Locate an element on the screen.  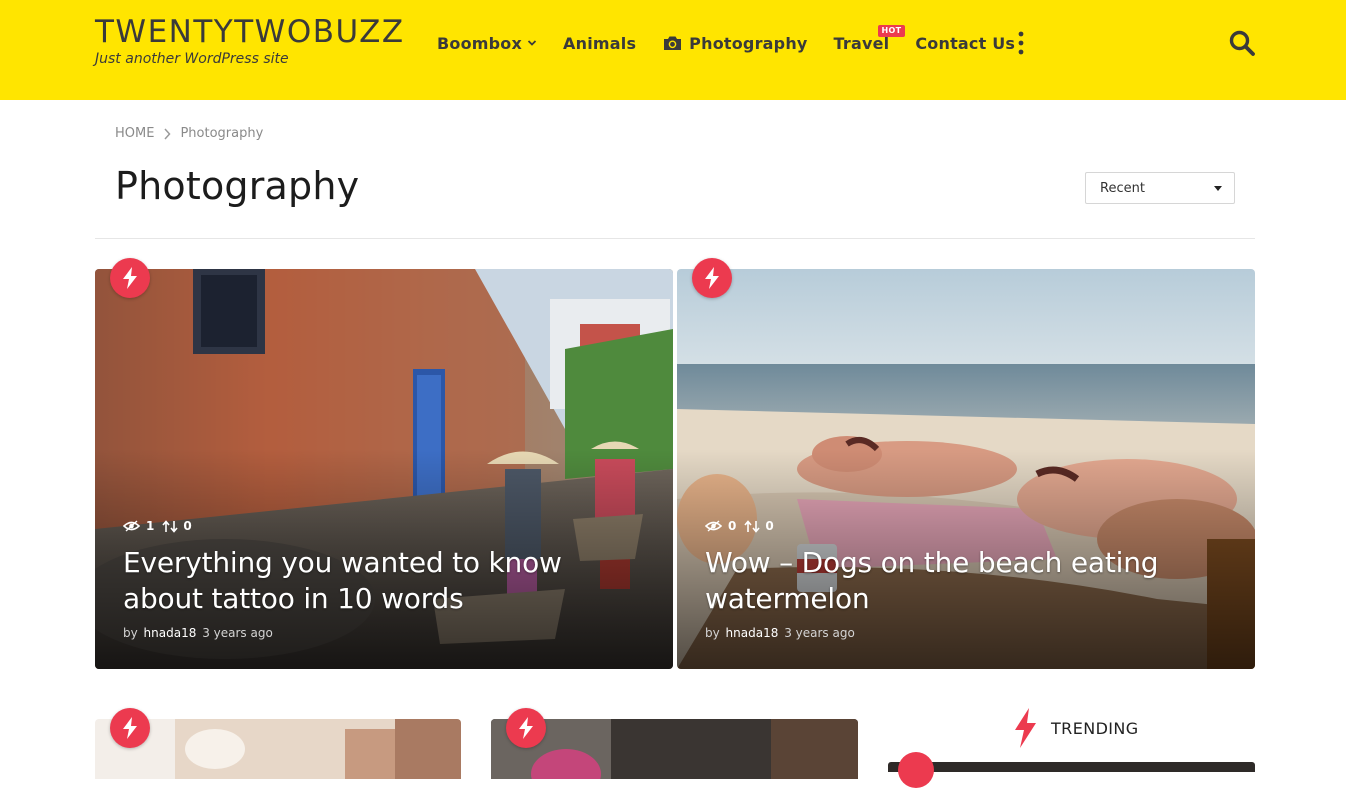
nav-item-contact: Contact Us is located at coordinates (965, 43).